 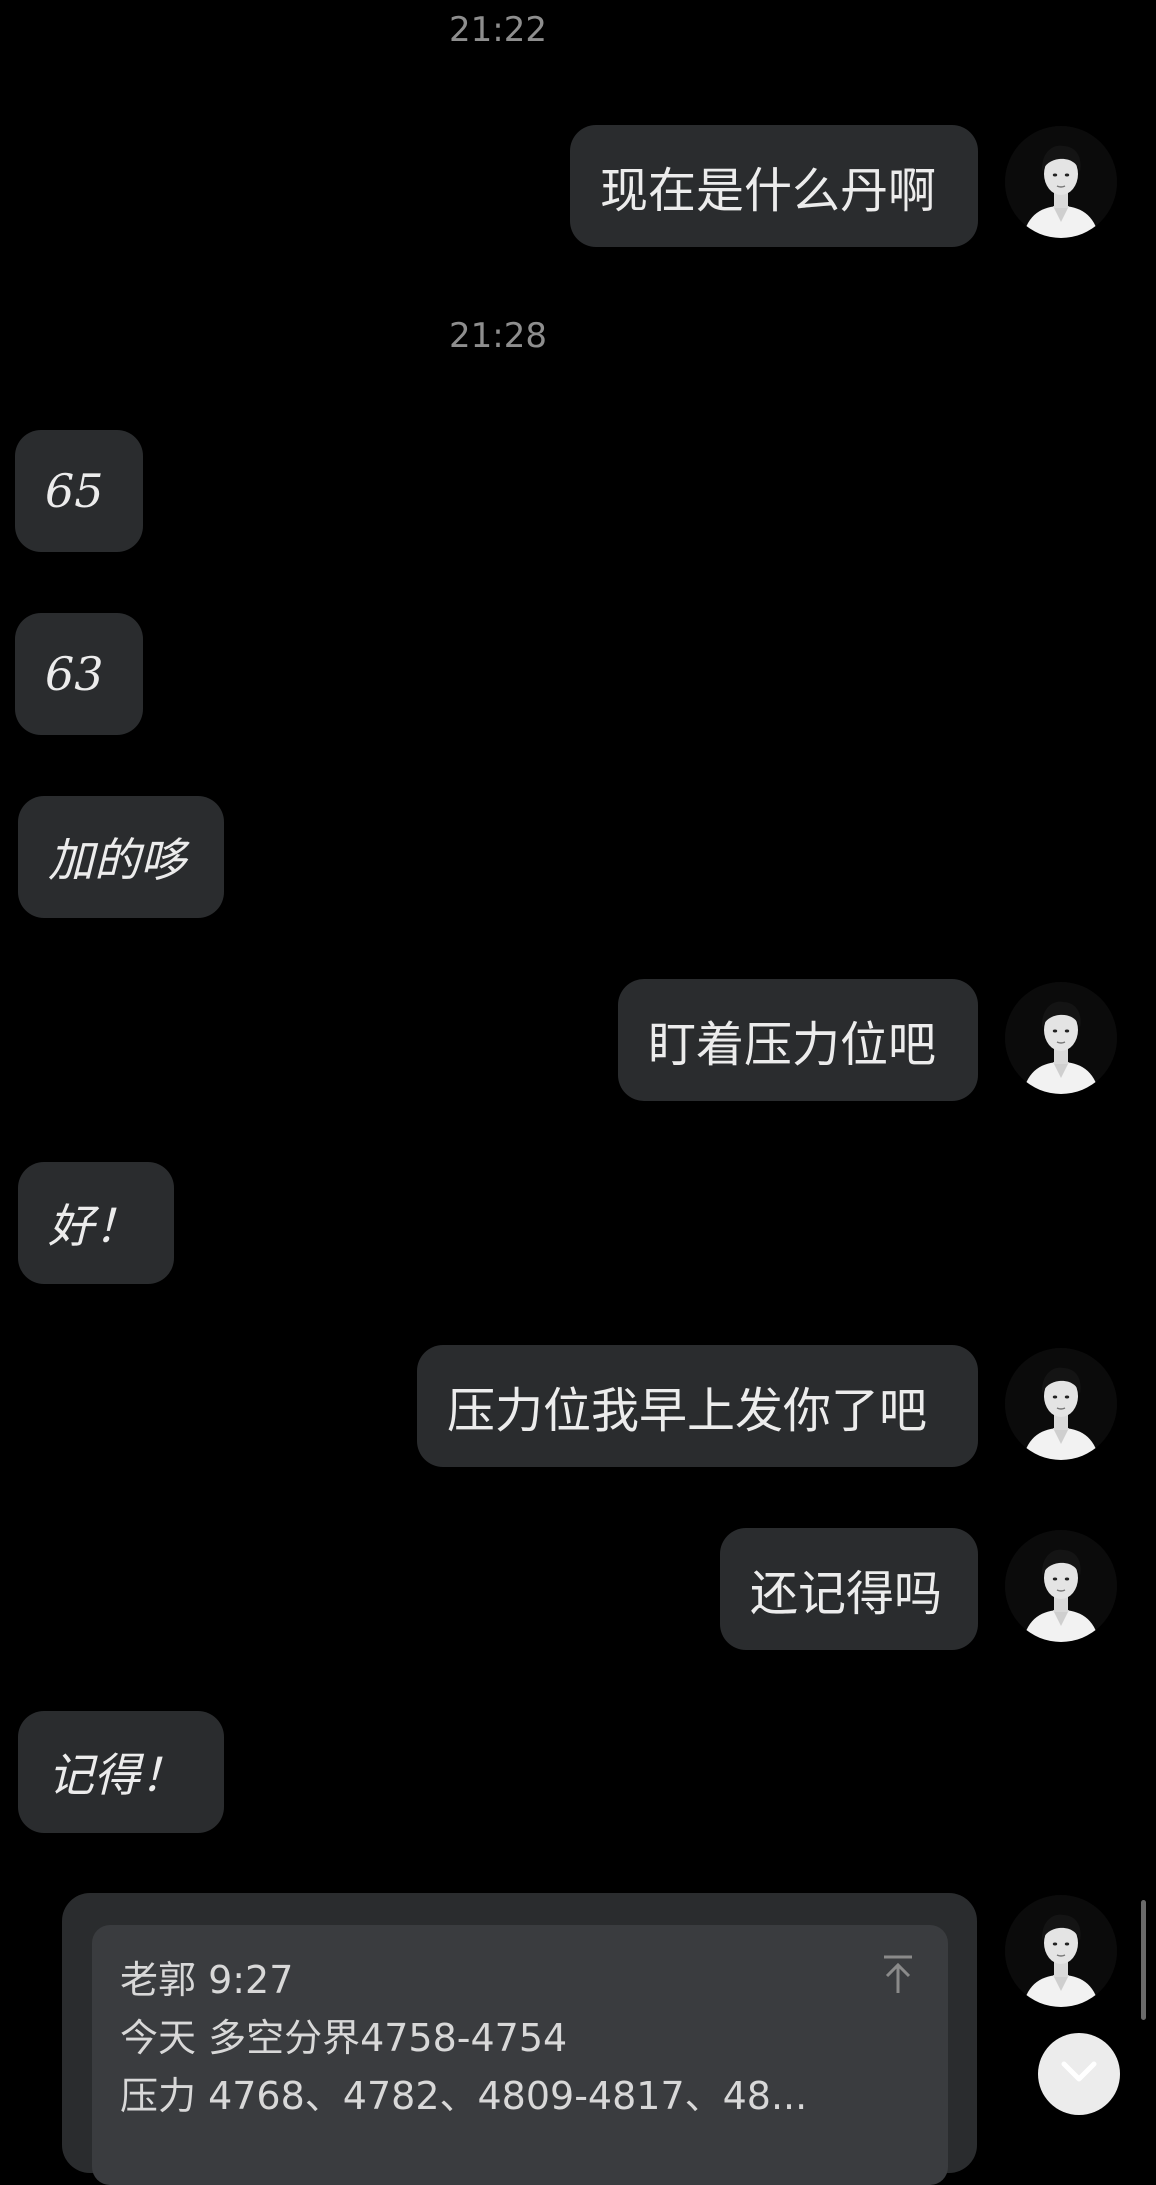 I want to click on message-bubble-outgoing: 盯着压力位吧, so click(x=798, y=1040).